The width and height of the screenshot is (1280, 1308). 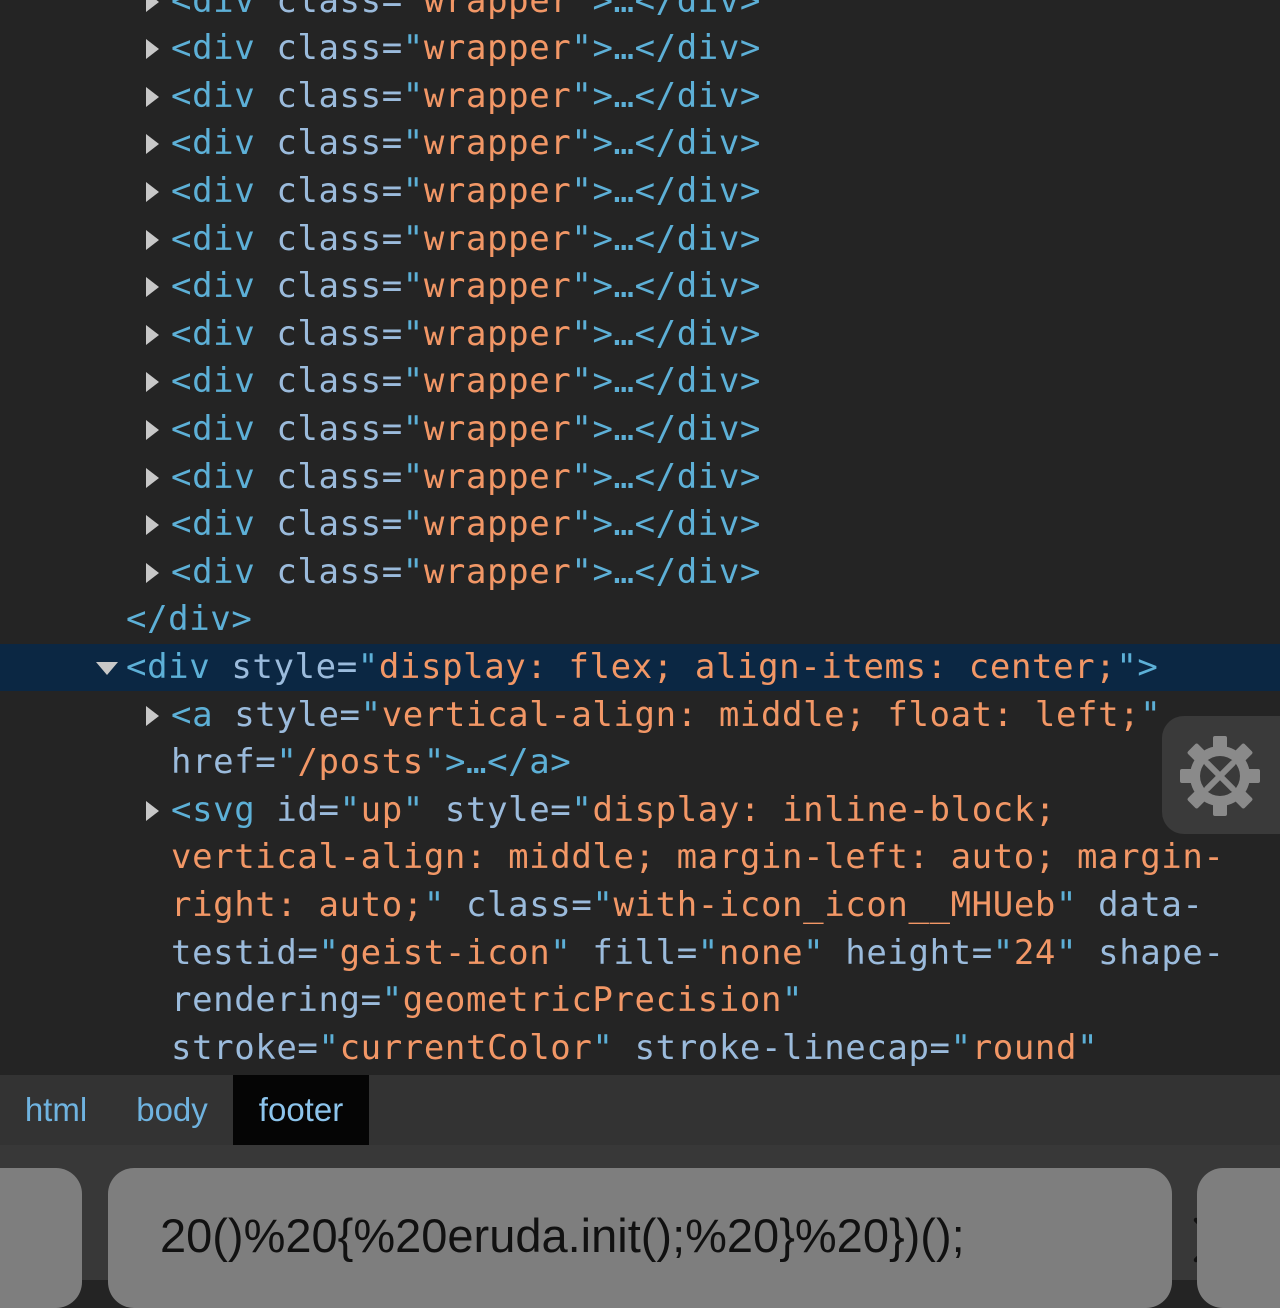 What do you see at coordinates (245, 1047) in the screenshot?
I see `code-token: stroke=` at bounding box center [245, 1047].